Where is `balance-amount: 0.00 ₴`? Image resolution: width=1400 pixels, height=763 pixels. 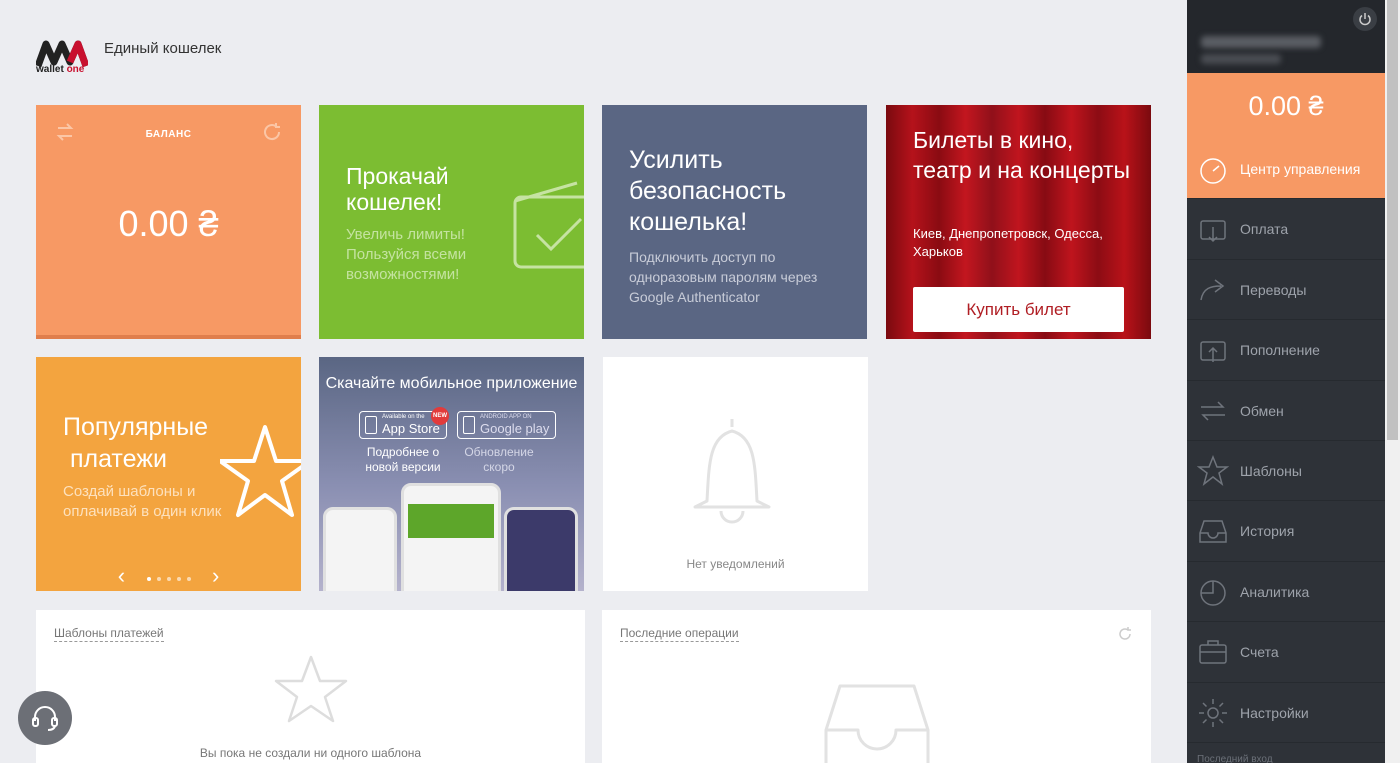 balance-amount: 0.00 ₴ is located at coordinates (168, 223).